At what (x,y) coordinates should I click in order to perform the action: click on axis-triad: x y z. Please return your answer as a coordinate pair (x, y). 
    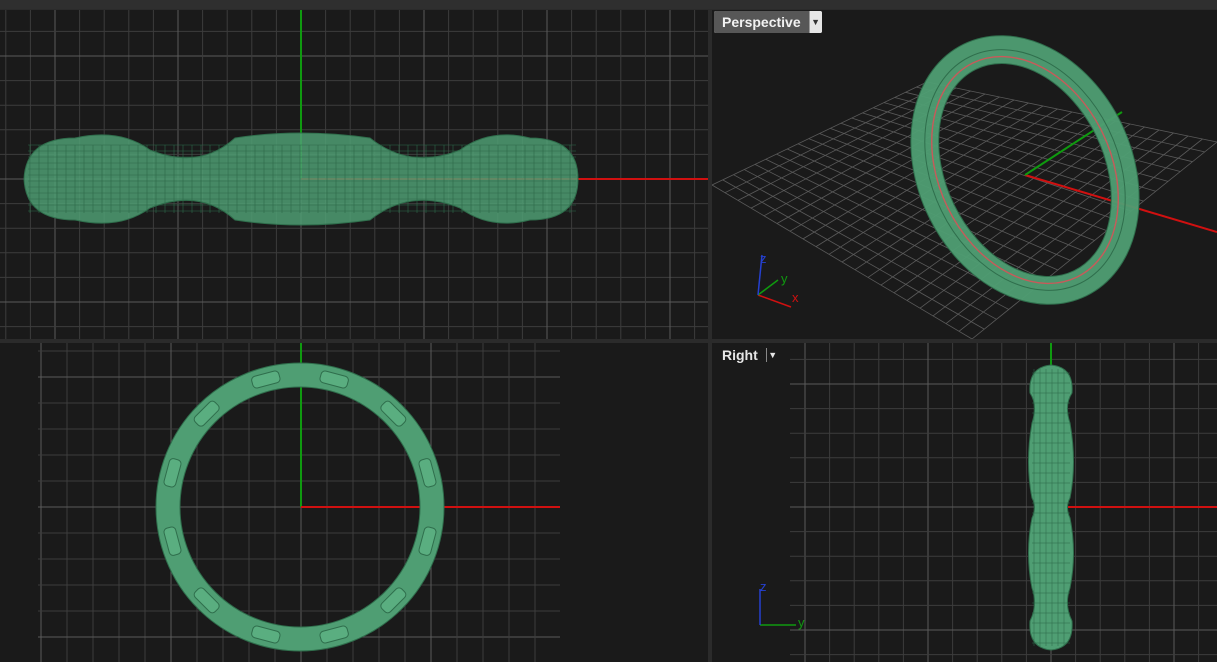
    Looking at the image, I should click on (778, 279).